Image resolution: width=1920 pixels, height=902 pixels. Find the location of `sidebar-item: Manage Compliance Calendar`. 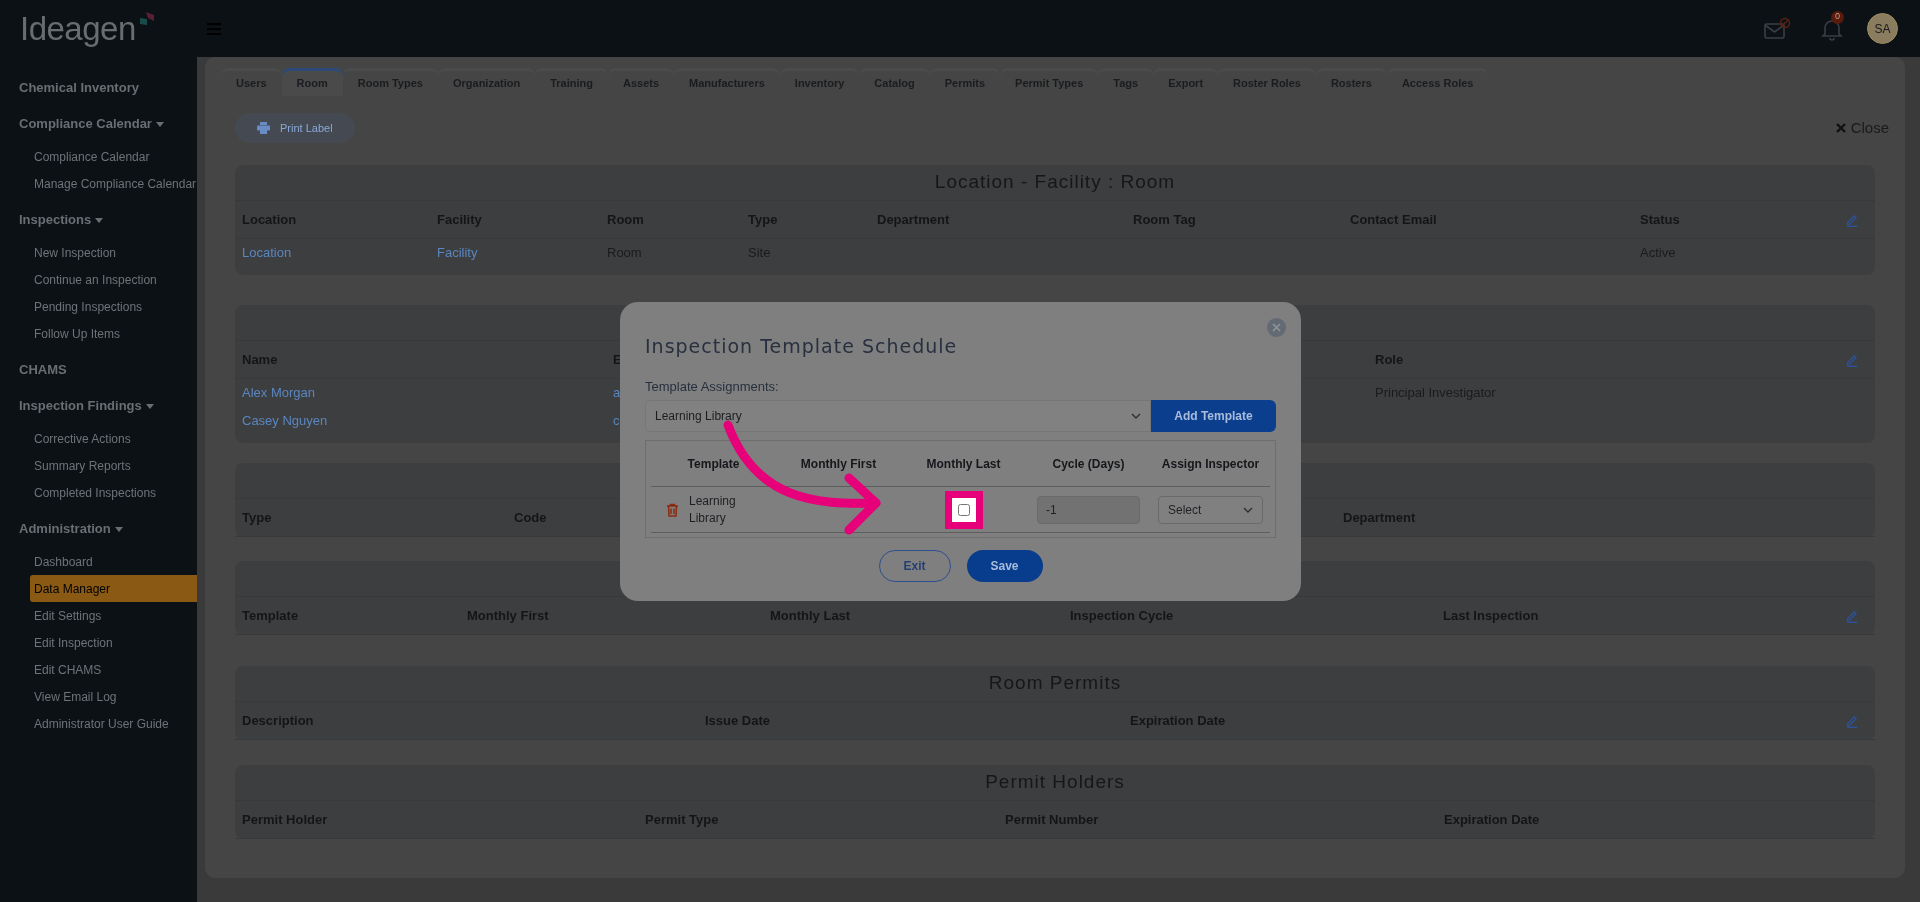

sidebar-item: Manage Compliance Calendar is located at coordinates (113, 183).